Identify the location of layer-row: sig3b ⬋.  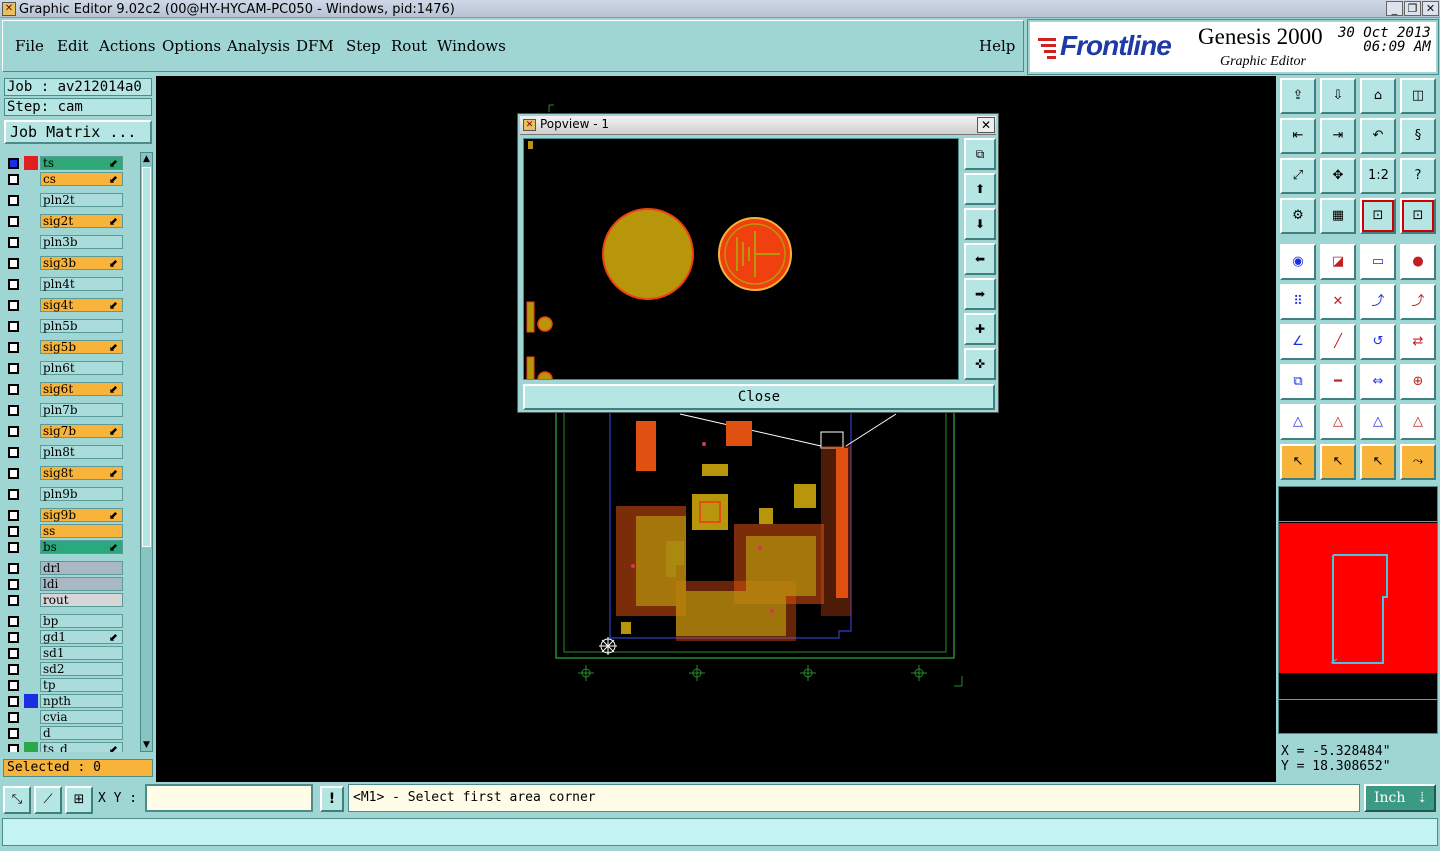
(71, 263).